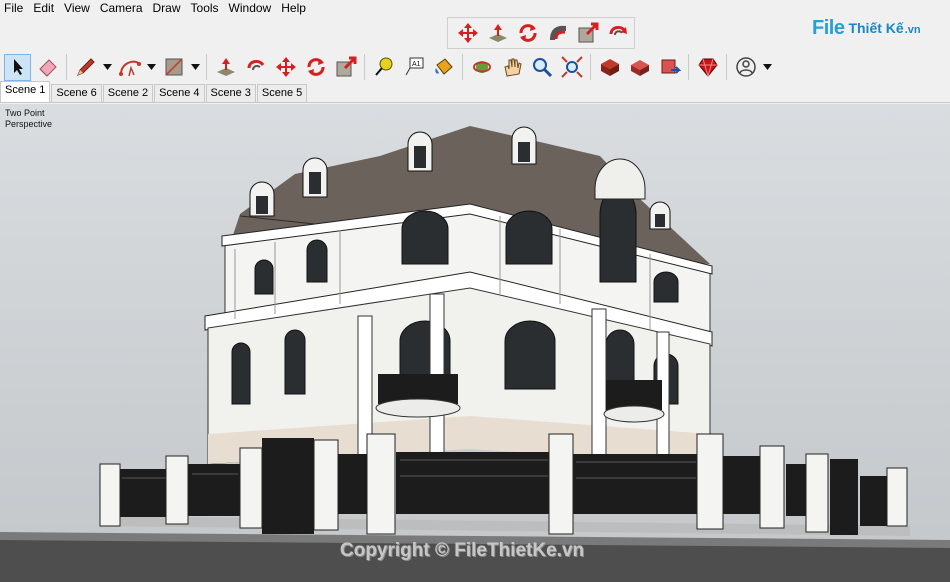  What do you see at coordinates (609, 67) in the screenshot?
I see `component-icon` at bounding box center [609, 67].